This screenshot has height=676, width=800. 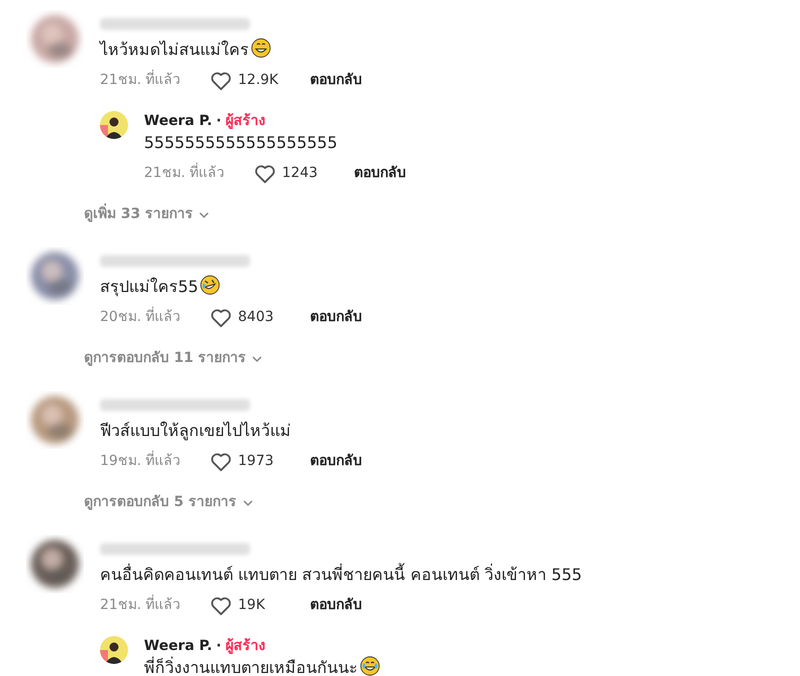 I want to click on like-count: 1973, so click(x=256, y=461).